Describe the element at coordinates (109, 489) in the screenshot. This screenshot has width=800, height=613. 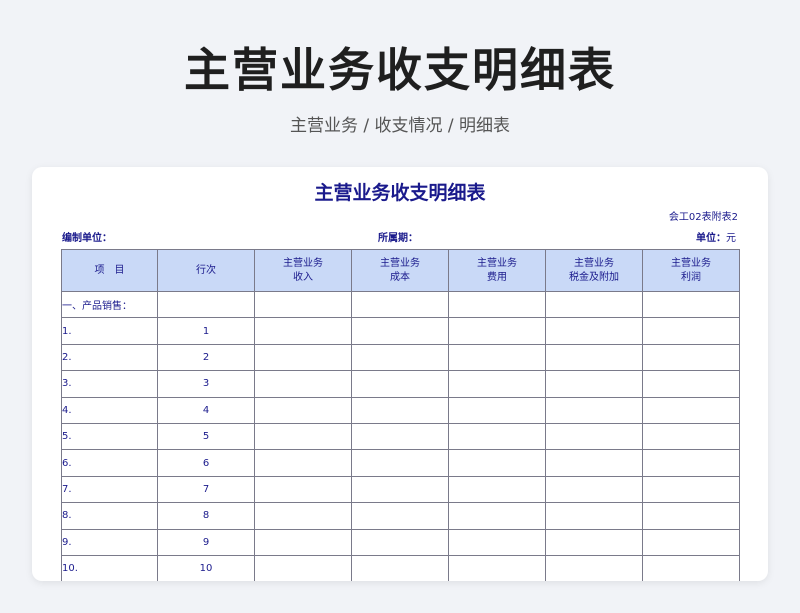
I see `row-item-label: 7.` at that location.